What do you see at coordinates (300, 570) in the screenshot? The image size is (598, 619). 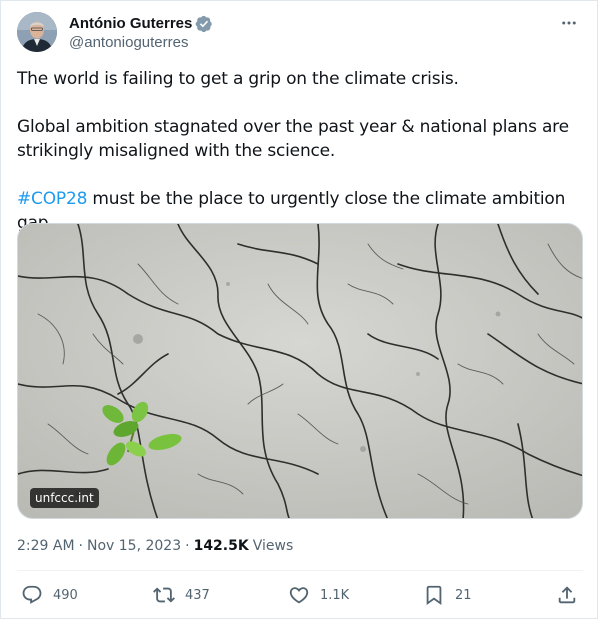 I see `divider` at bounding box center [300, 570].